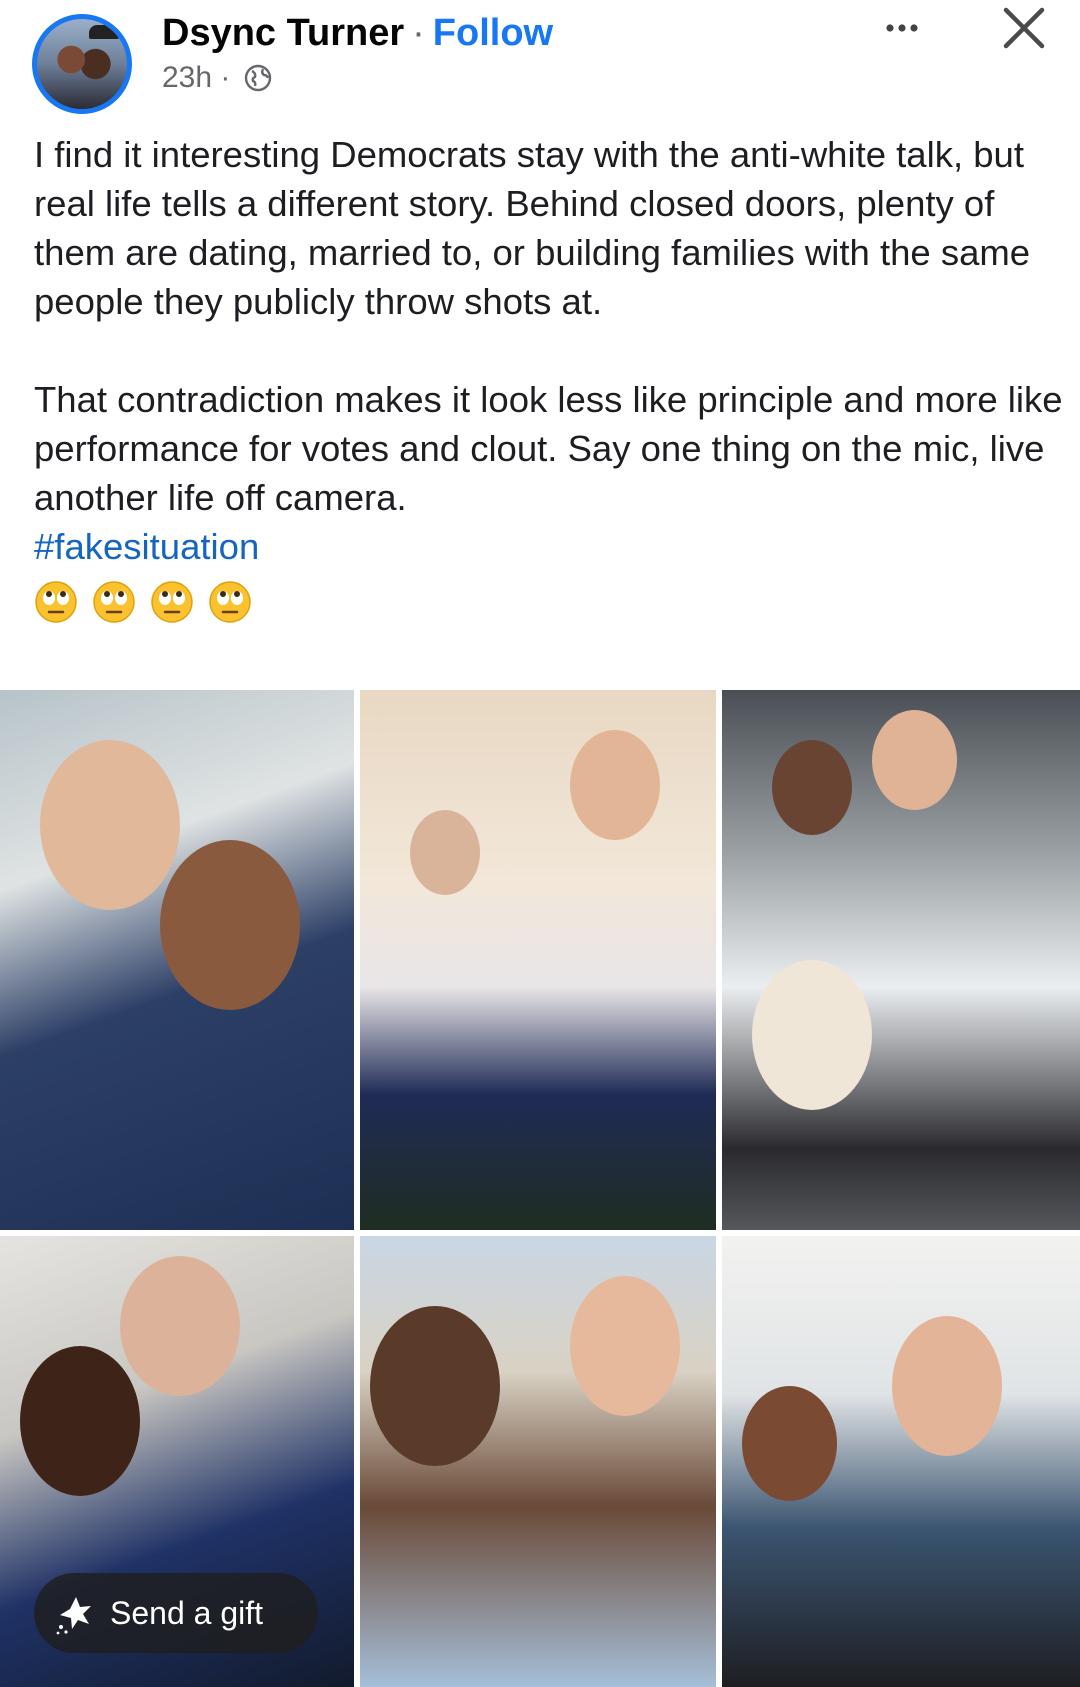 Image resolution: width=1080 pixels, height=1687 pixels. Describe the element at coordinates (283, 33) in the screenshot. I see `author-name: Dsync Turner` at that location.